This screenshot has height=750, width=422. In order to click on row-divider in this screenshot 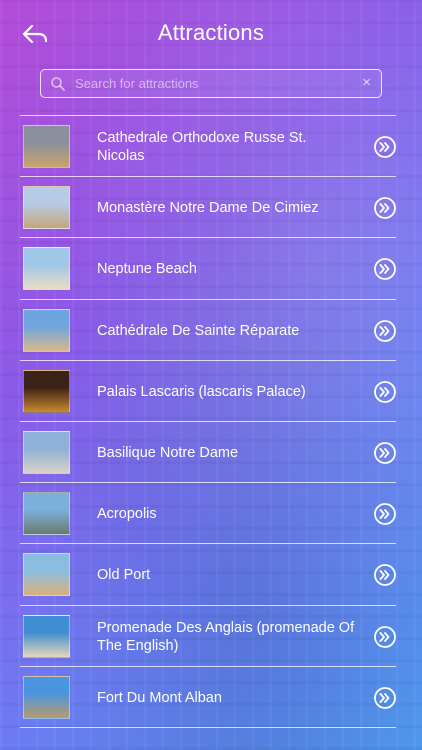, I will do `click(208, 727)`.